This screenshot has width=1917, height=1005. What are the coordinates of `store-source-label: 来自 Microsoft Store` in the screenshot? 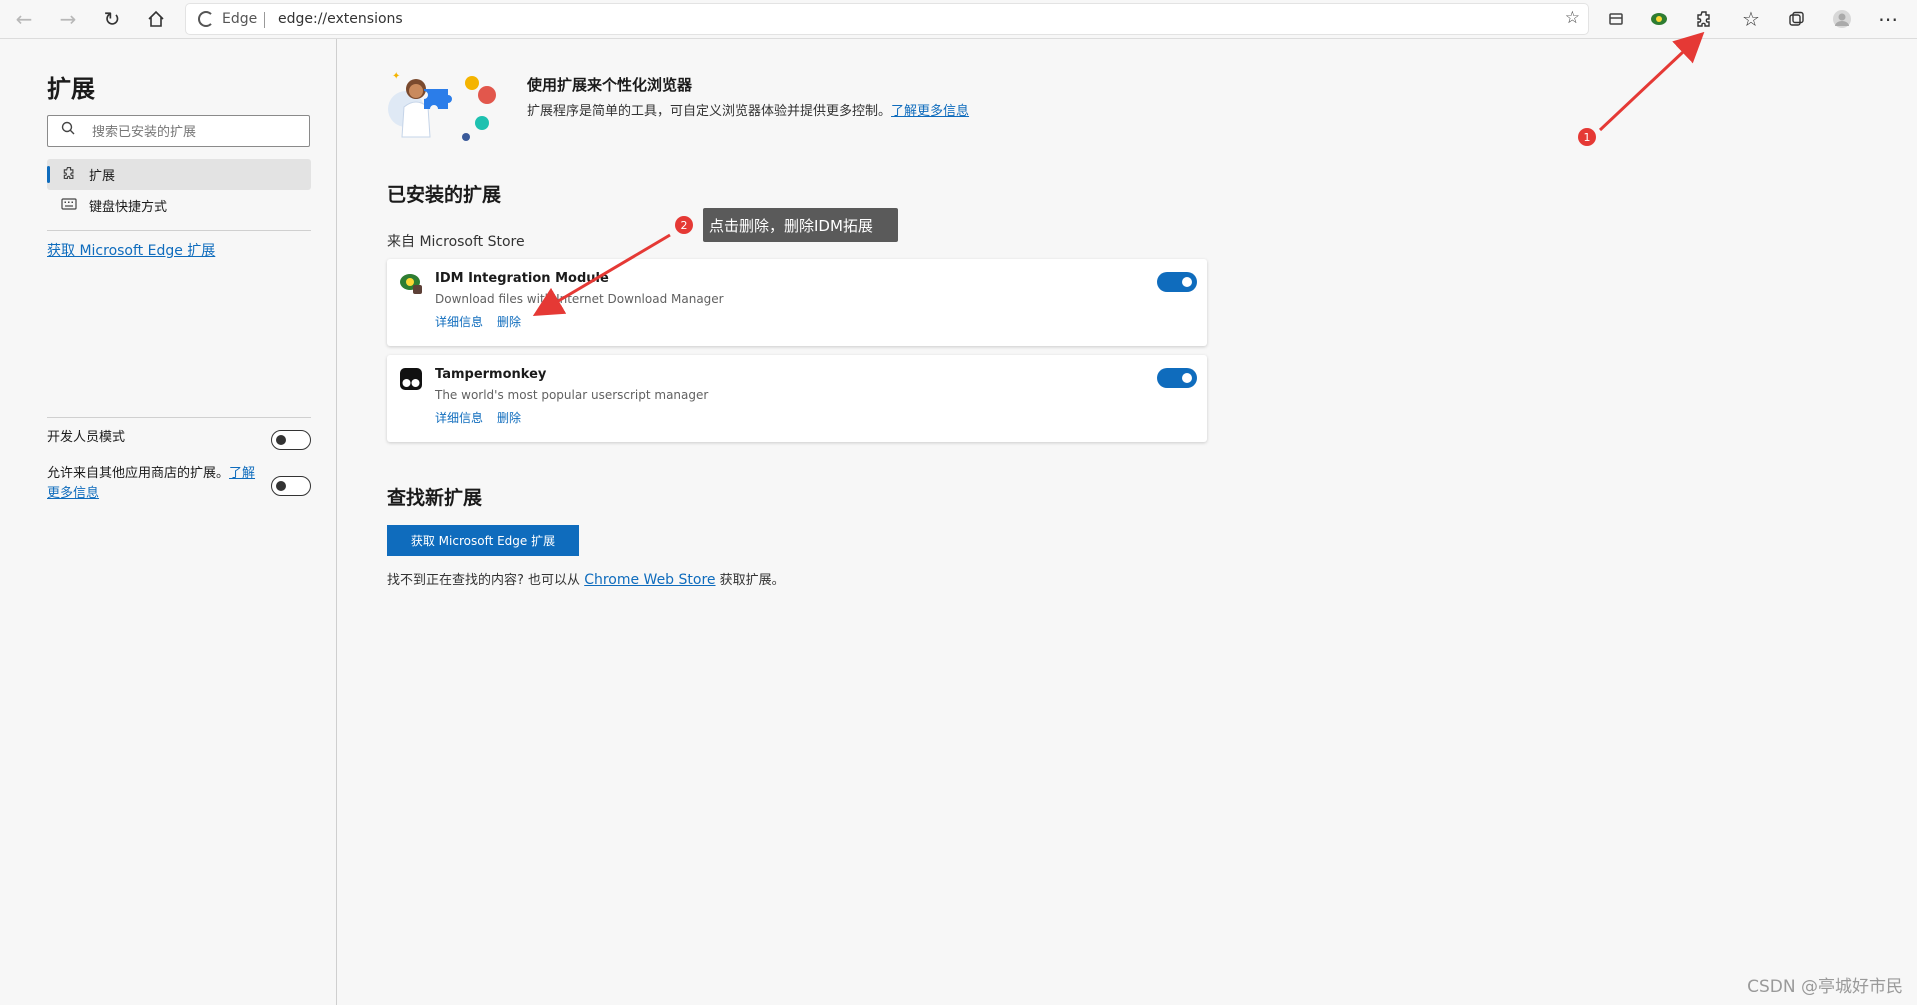 It's located at (456, 242).